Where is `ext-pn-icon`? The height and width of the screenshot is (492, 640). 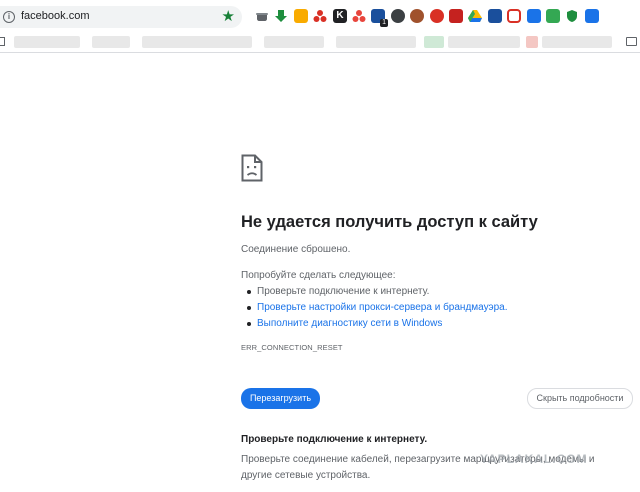 ext-pn-icon is located at coordinates (495, 16).